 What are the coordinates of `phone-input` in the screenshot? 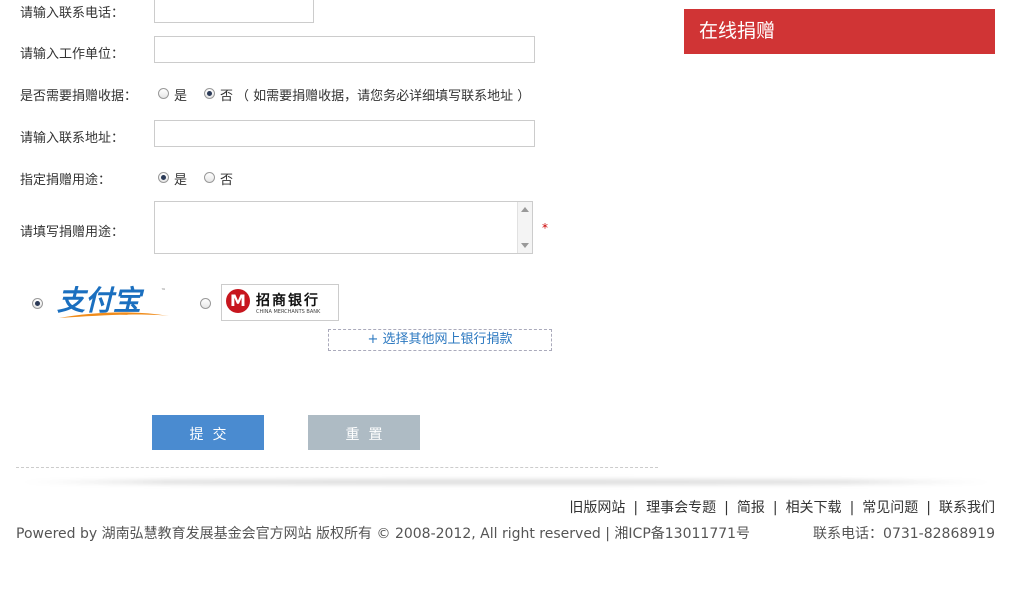 It's located at (234, 11).